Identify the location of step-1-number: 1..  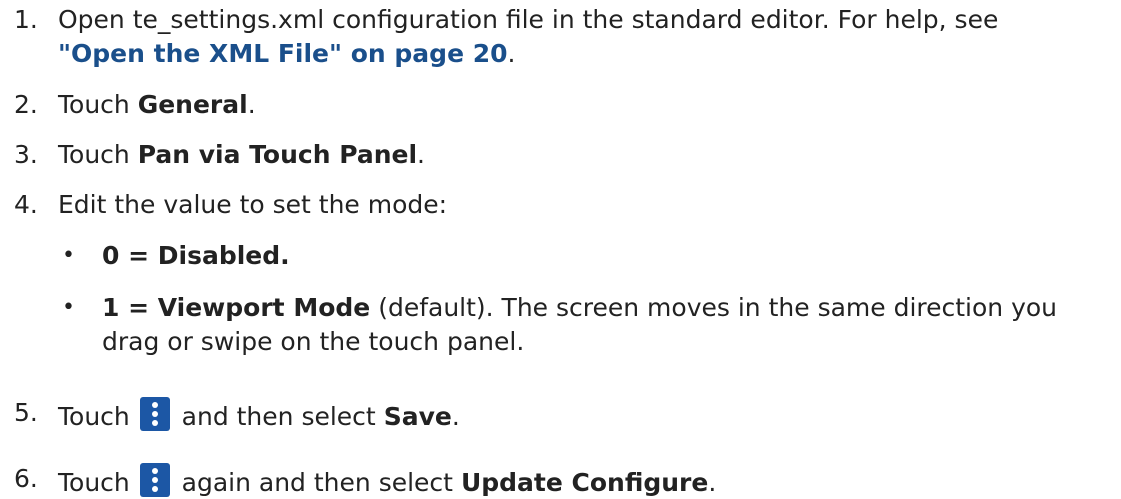
(26, 19).